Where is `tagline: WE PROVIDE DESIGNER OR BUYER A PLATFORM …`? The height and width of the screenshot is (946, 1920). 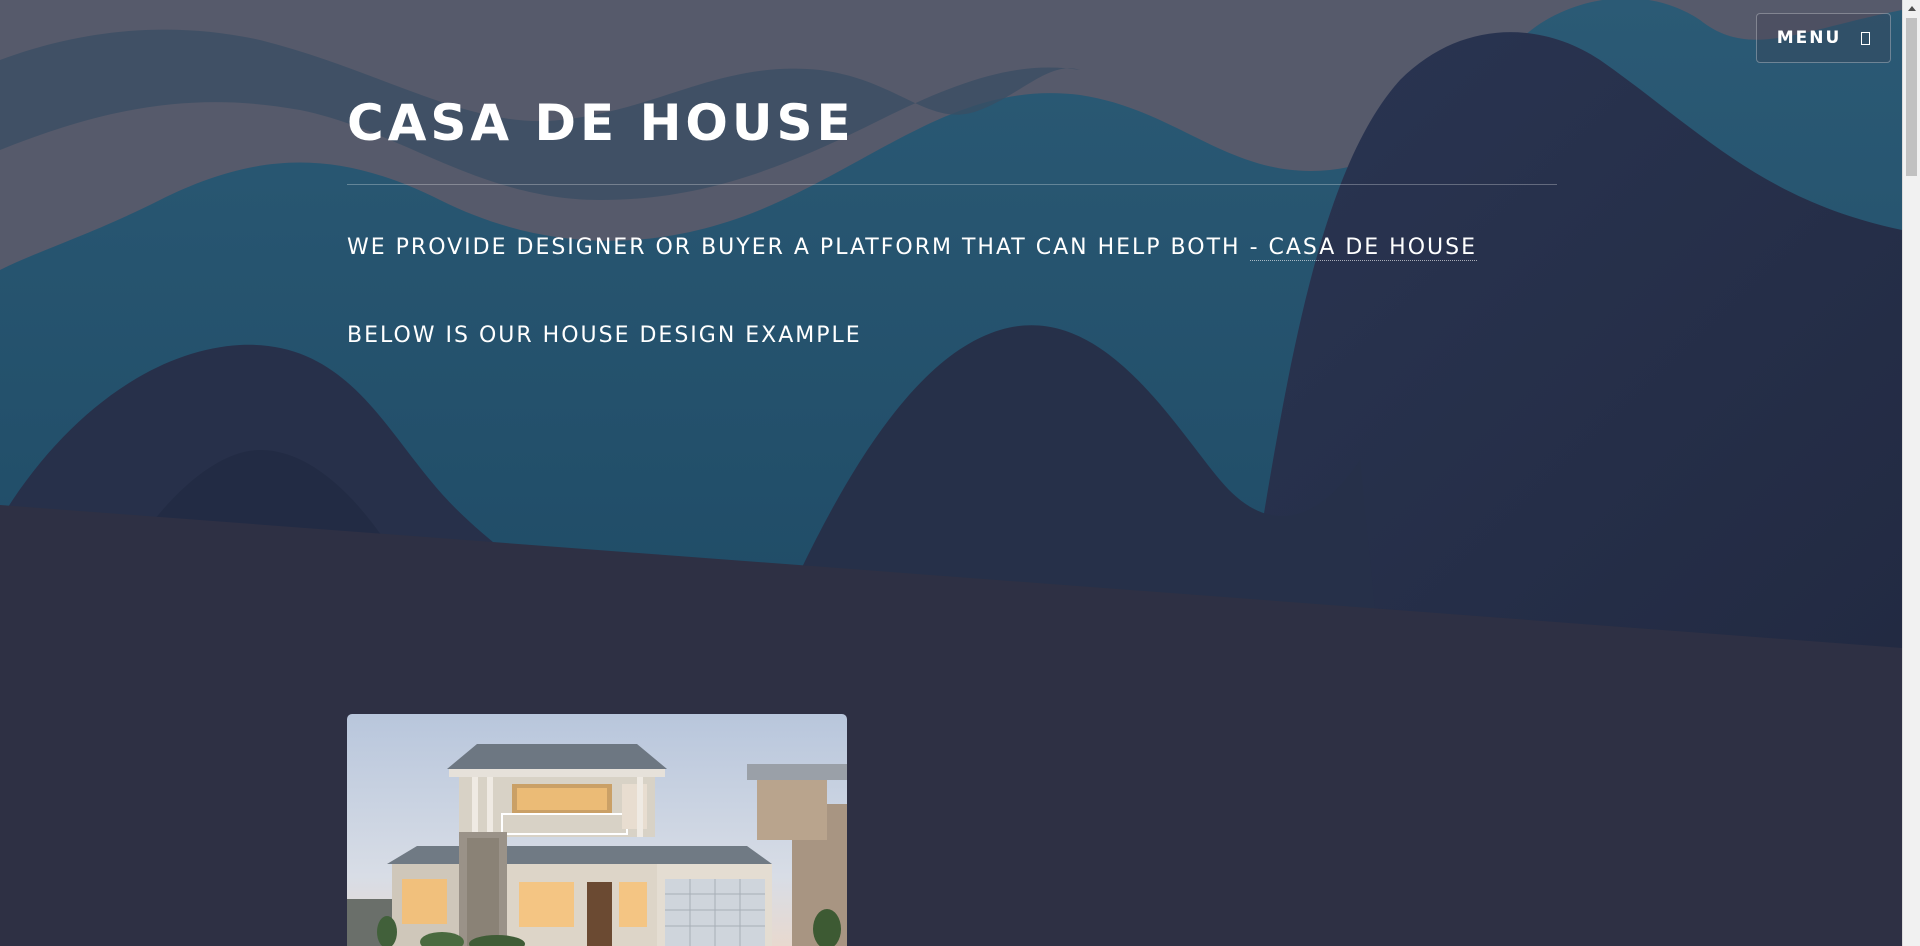
tagline: WE PROVIDE DESIGNER OR BUYER A PLATFORM … is located at coordinates (952, 248).